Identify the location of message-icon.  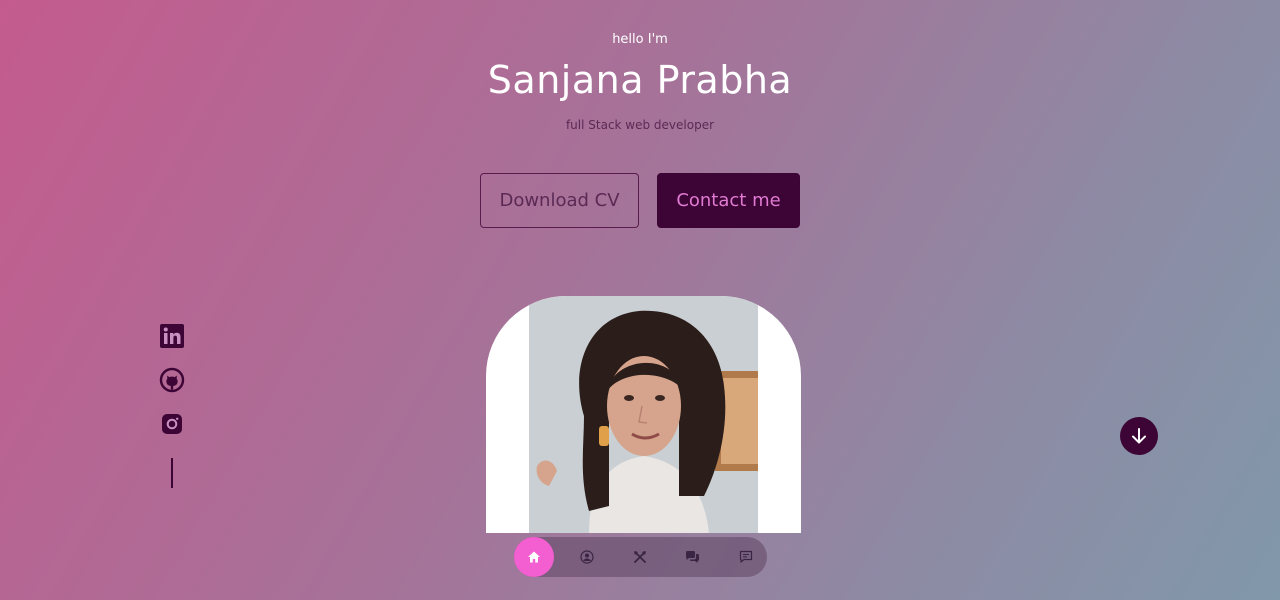
(746, 556).